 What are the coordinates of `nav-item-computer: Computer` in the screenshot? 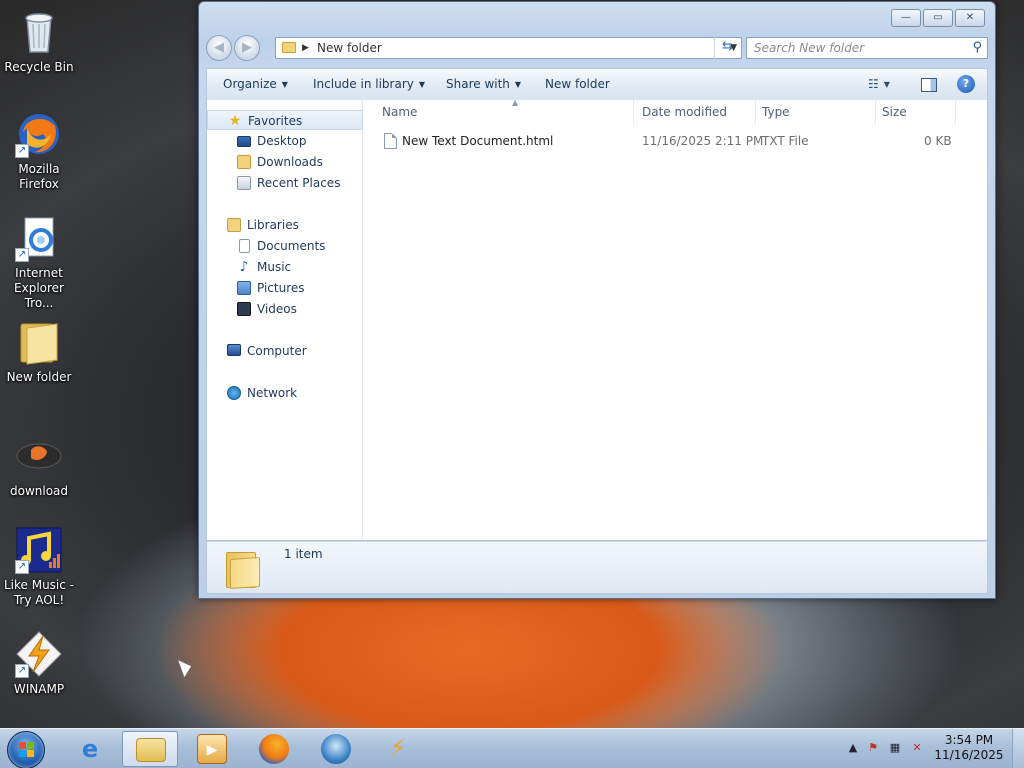 It's located at (285, 351).